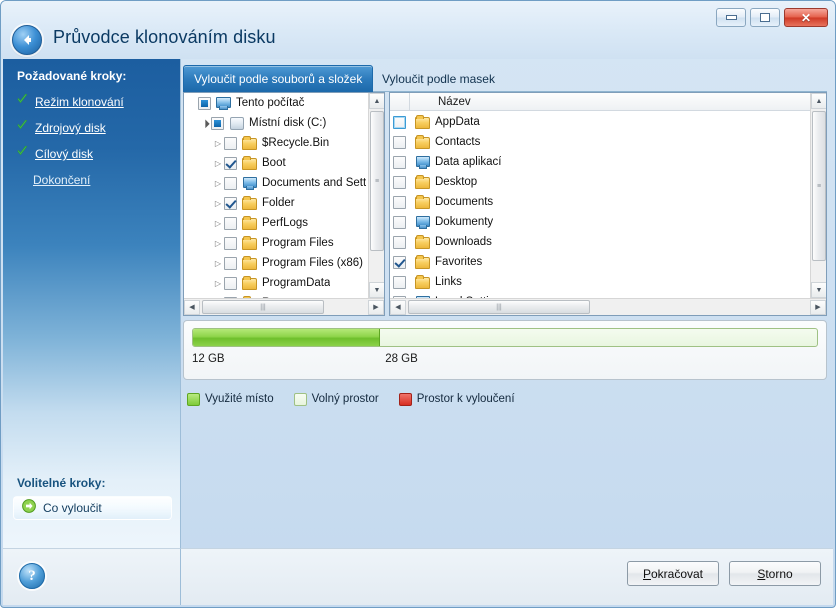 The image size is (836, 608). What do you see at coordinates (92, 576) in the screenshot?
I see `sidebar-footer: ?` at bounding box center [92, 576].